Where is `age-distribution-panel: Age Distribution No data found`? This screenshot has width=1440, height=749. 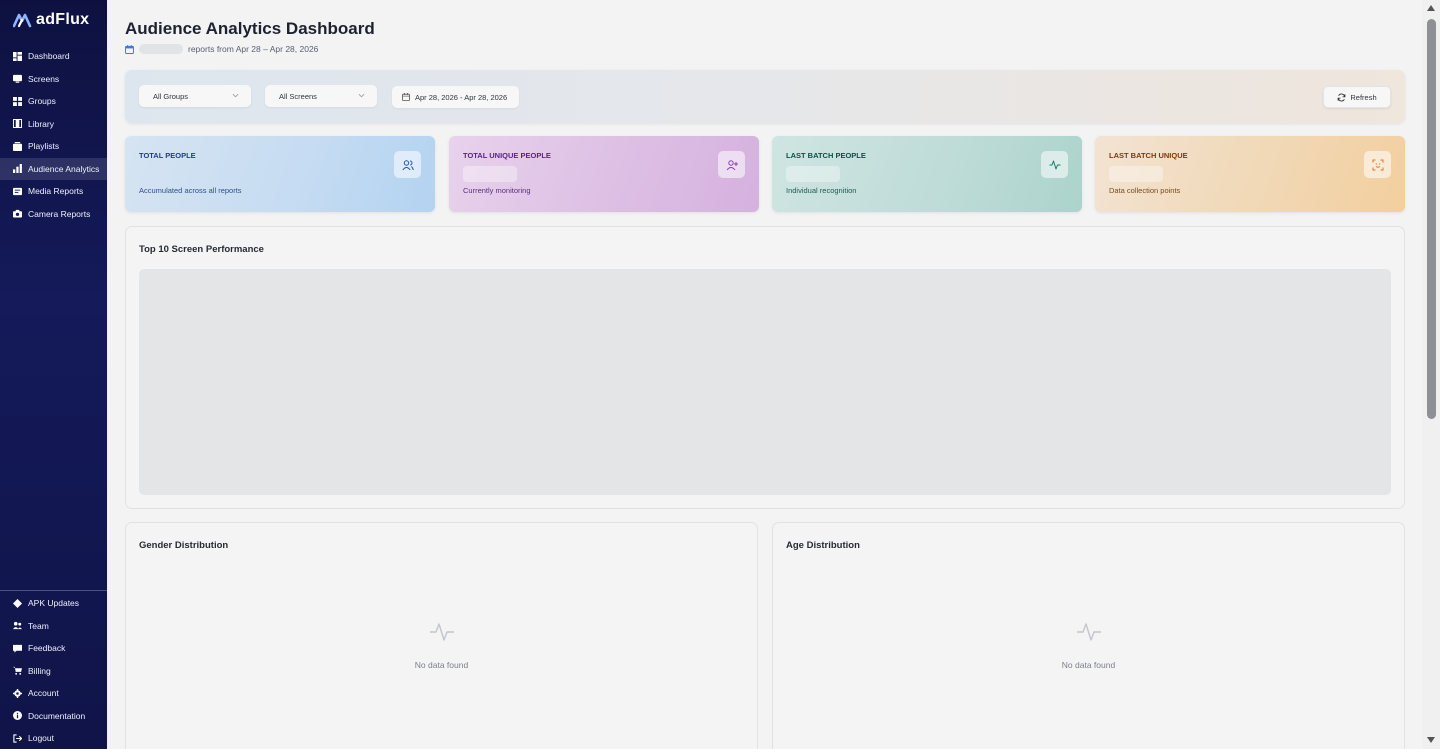 age-distribution-panel: Age Distribution No data found is located at coordinates (1088, 635).